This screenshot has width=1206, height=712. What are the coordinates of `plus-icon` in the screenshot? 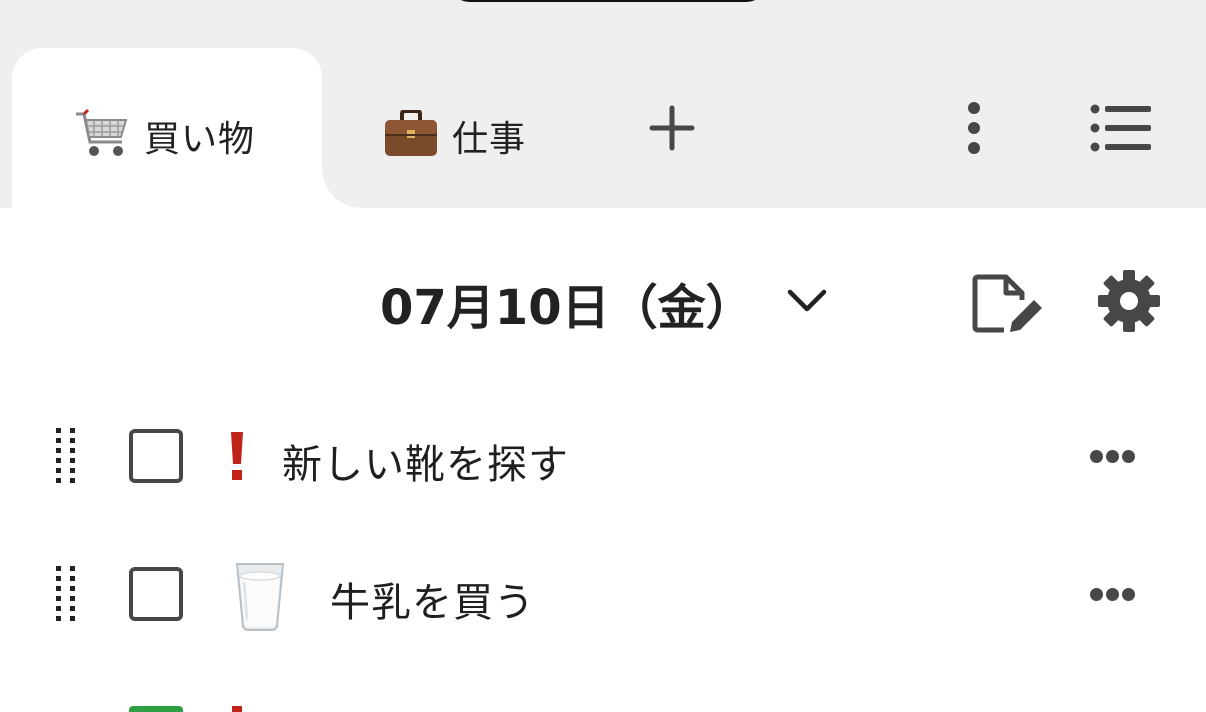 It's located at (672, 128).